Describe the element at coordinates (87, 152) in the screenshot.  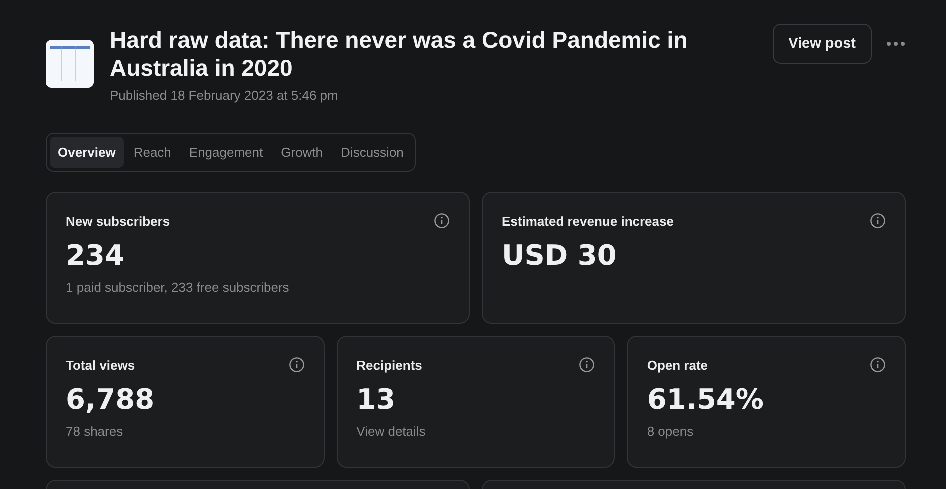
I see `tab: Overview` at that location.